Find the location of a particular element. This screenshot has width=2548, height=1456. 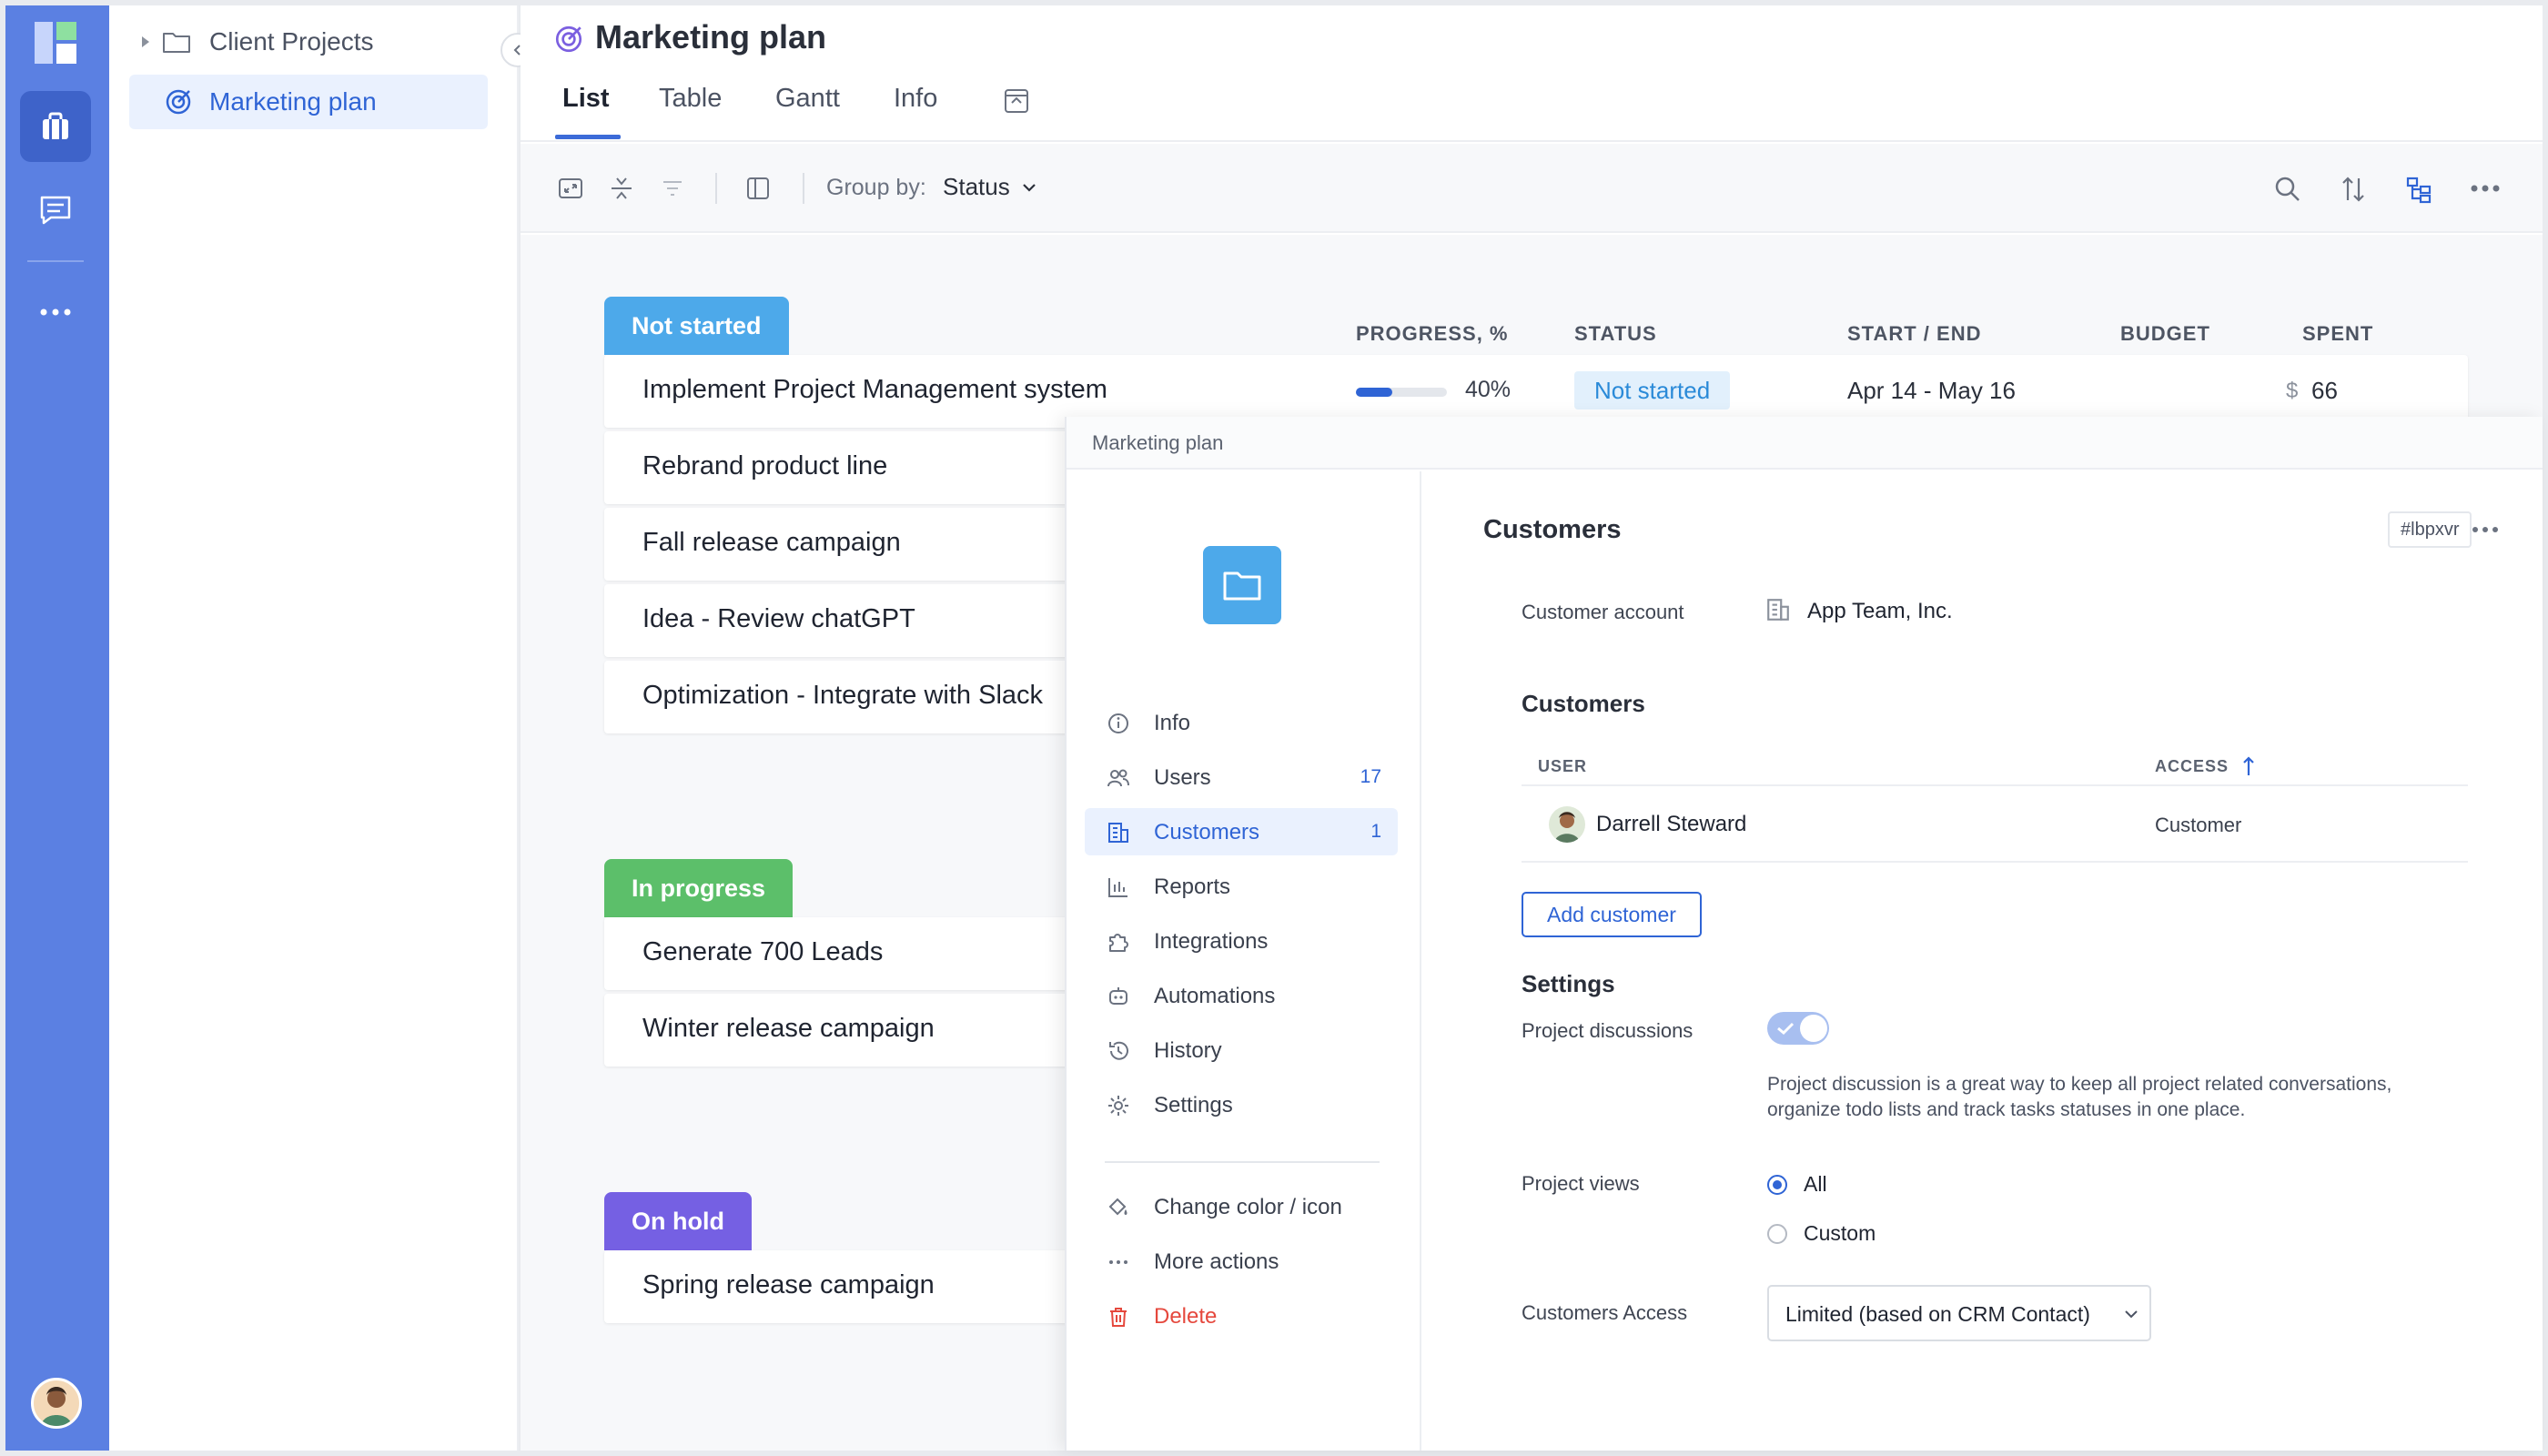

sidebar-toggle-icon is located at coordinates (758, 189).